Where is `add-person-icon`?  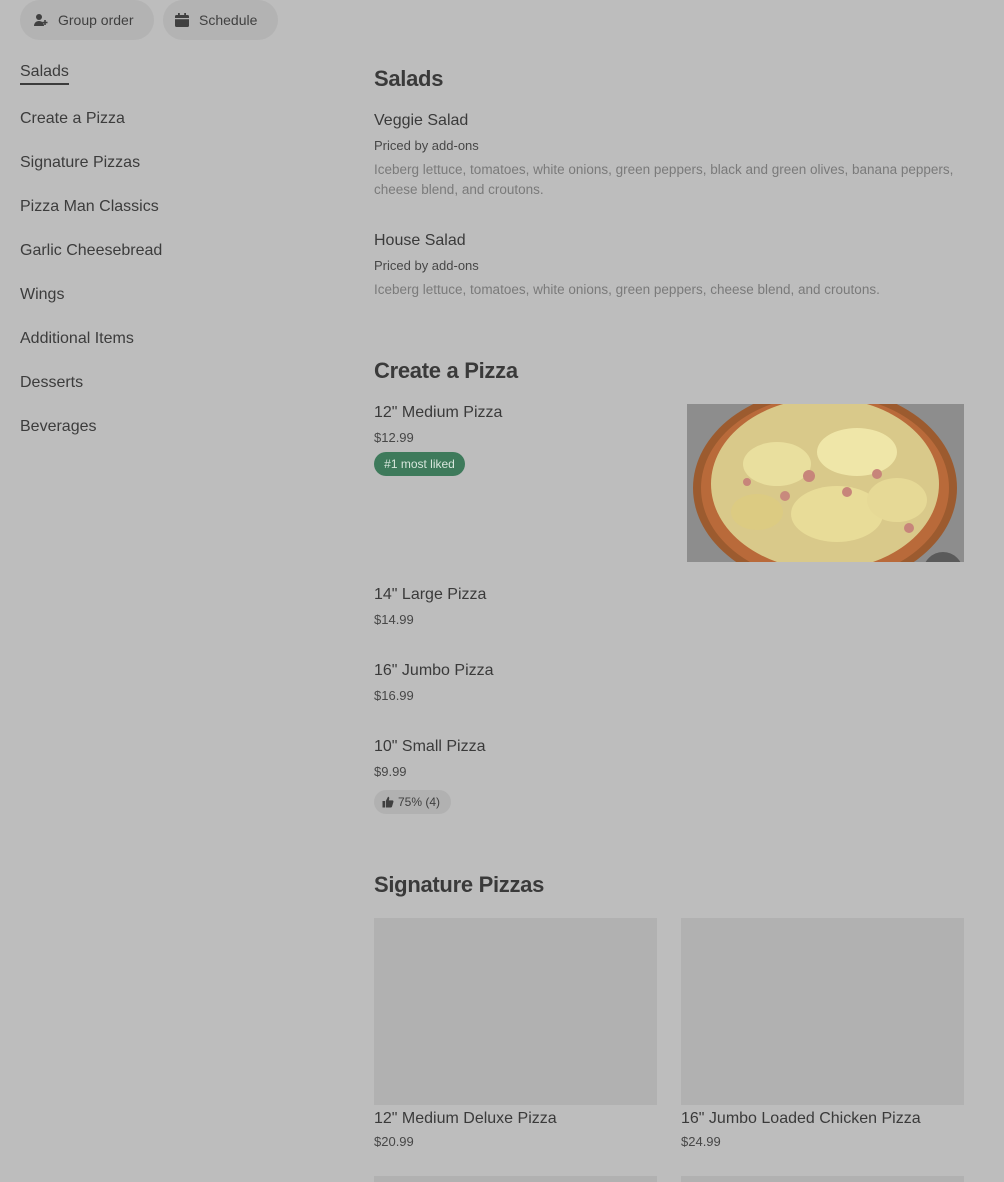
add-person-icon is located at coordinates (41, 20).